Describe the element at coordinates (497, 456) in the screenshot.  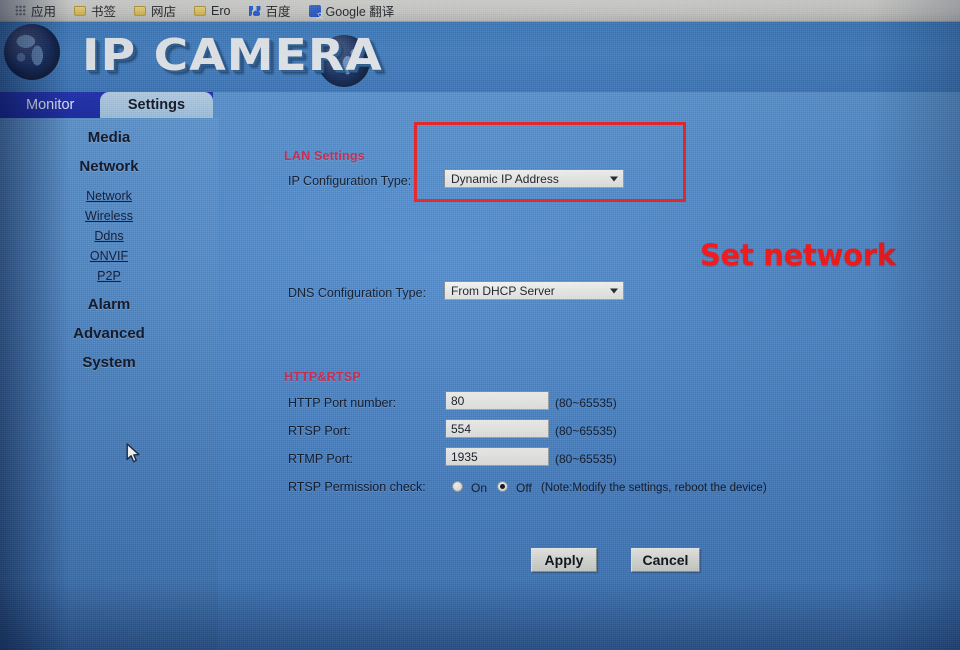
I see `rtmp-port-input: 1935` at that location.